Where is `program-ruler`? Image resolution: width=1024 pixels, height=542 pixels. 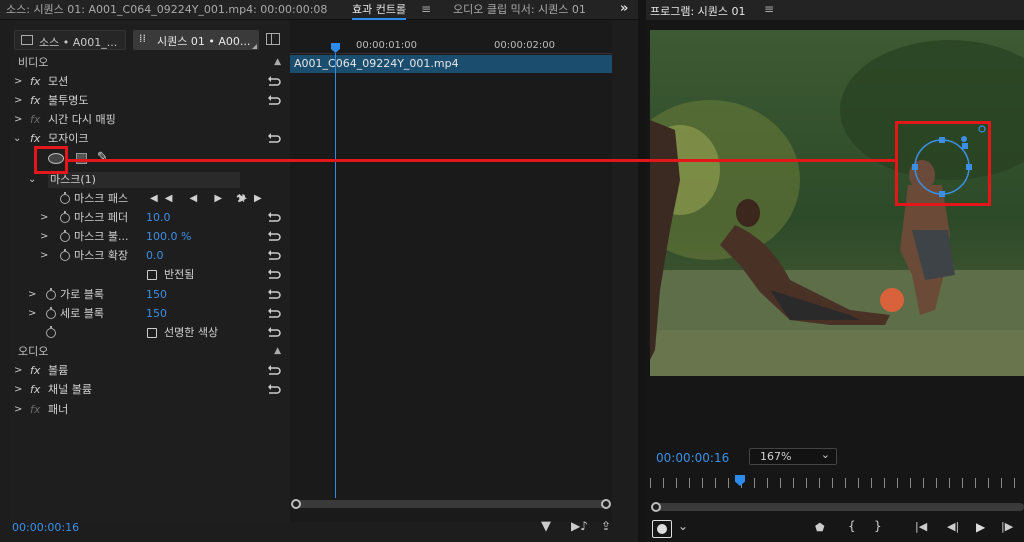 program-ruler is located at coordinates (837, 483).